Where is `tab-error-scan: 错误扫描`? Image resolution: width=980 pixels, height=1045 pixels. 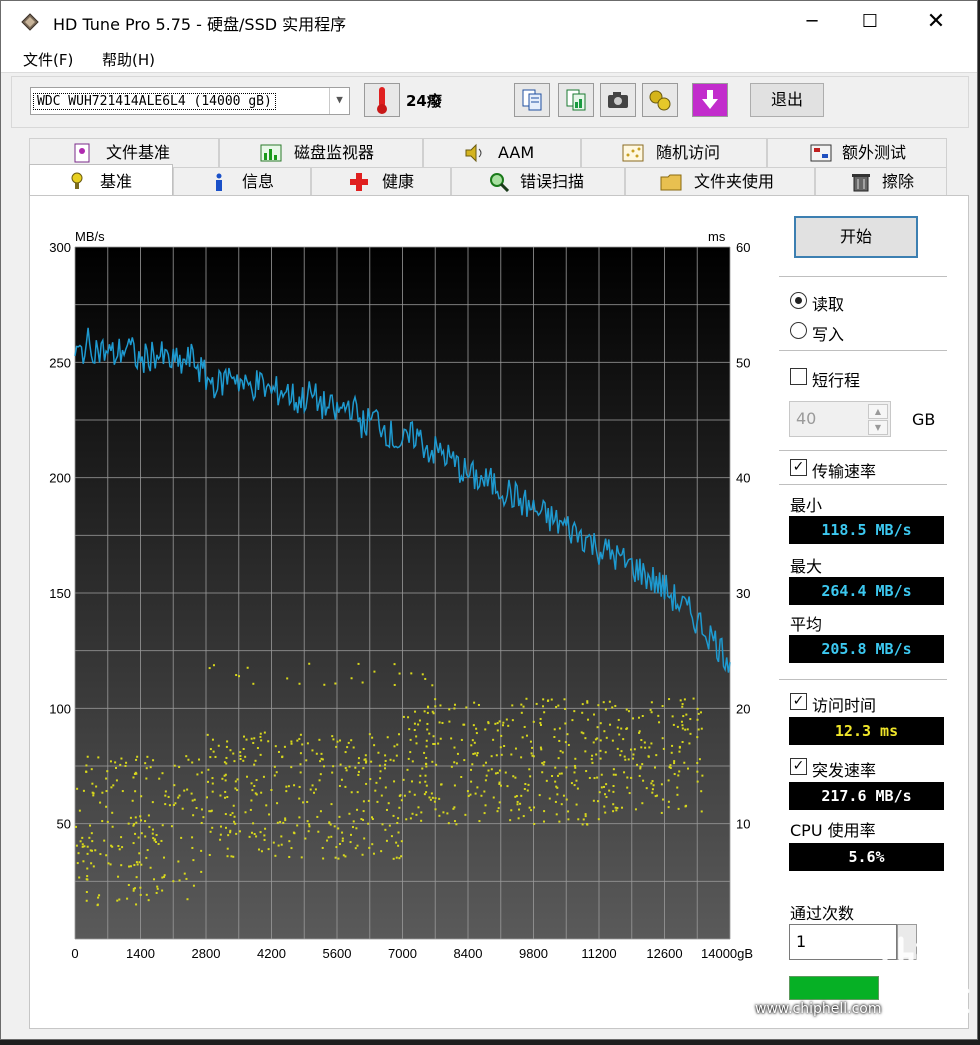 tab-error-scan: 错误扫描 is located at coordinates (538, 181).